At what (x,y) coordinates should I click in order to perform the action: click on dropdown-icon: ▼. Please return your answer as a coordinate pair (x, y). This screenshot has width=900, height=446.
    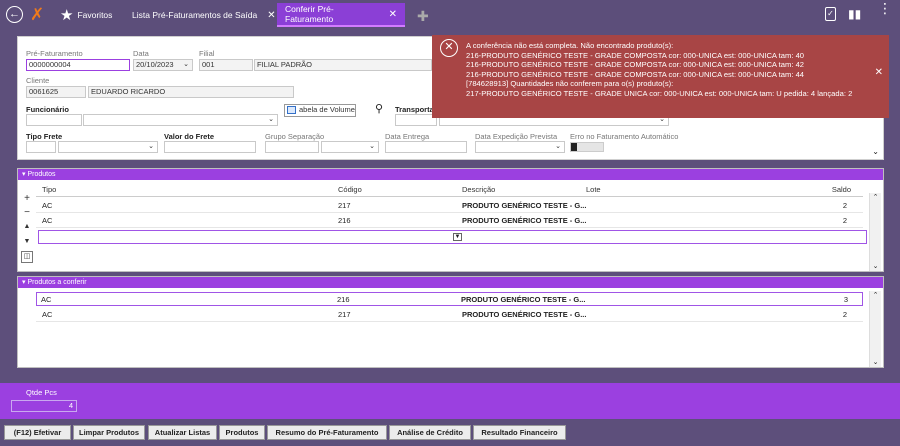
    Looking at the image, I should click on (457, 237).